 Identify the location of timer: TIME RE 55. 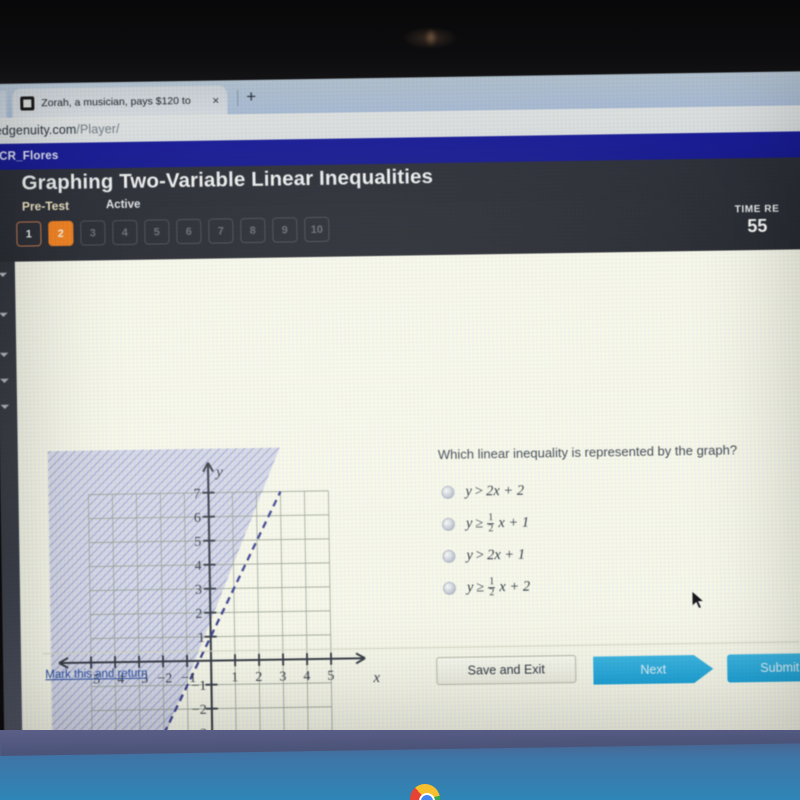
(751, 220).